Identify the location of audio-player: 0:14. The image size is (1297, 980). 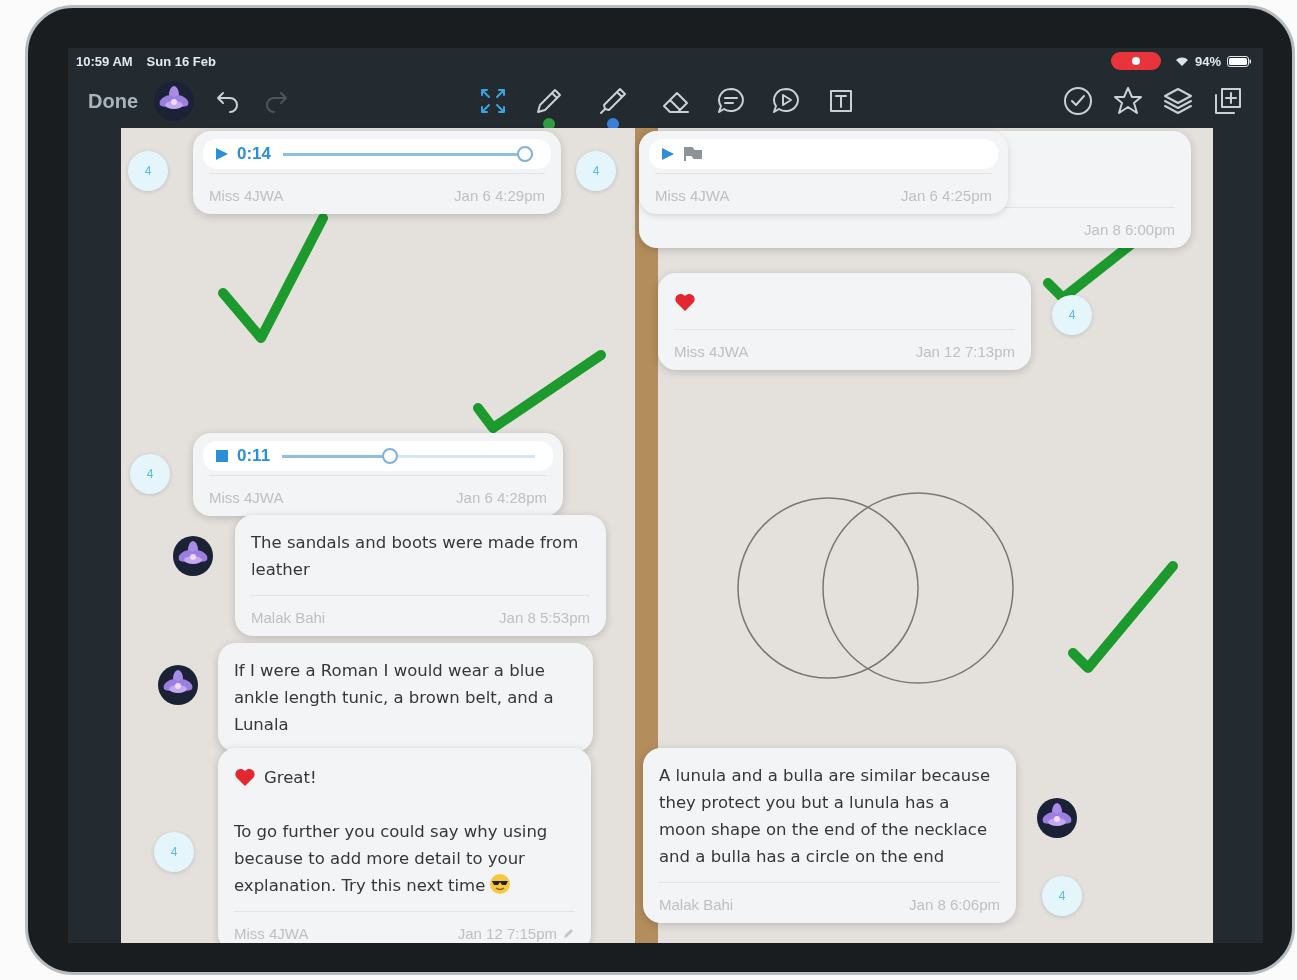
(377, 154).